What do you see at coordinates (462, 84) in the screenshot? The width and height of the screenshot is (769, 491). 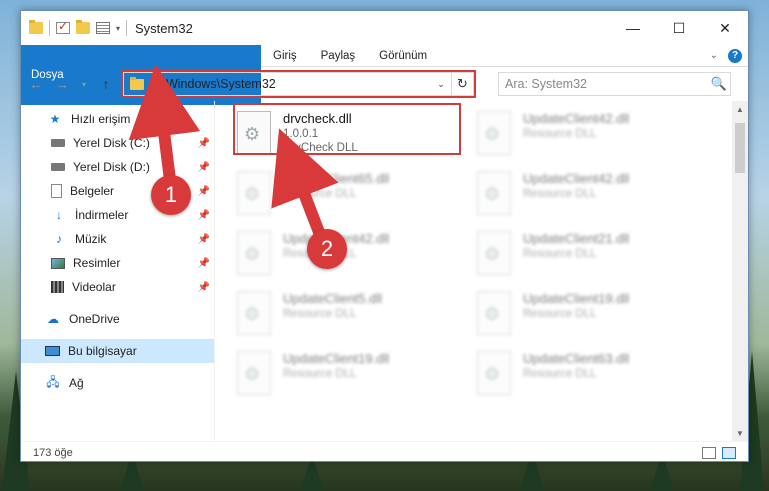 I see `refresh-button: ↻` at bounding box center [462, 84].